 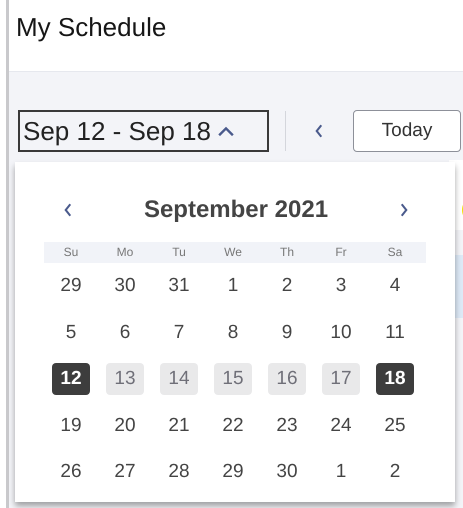 I want to click on weekday-label: Th, so click(x=286, y=252).